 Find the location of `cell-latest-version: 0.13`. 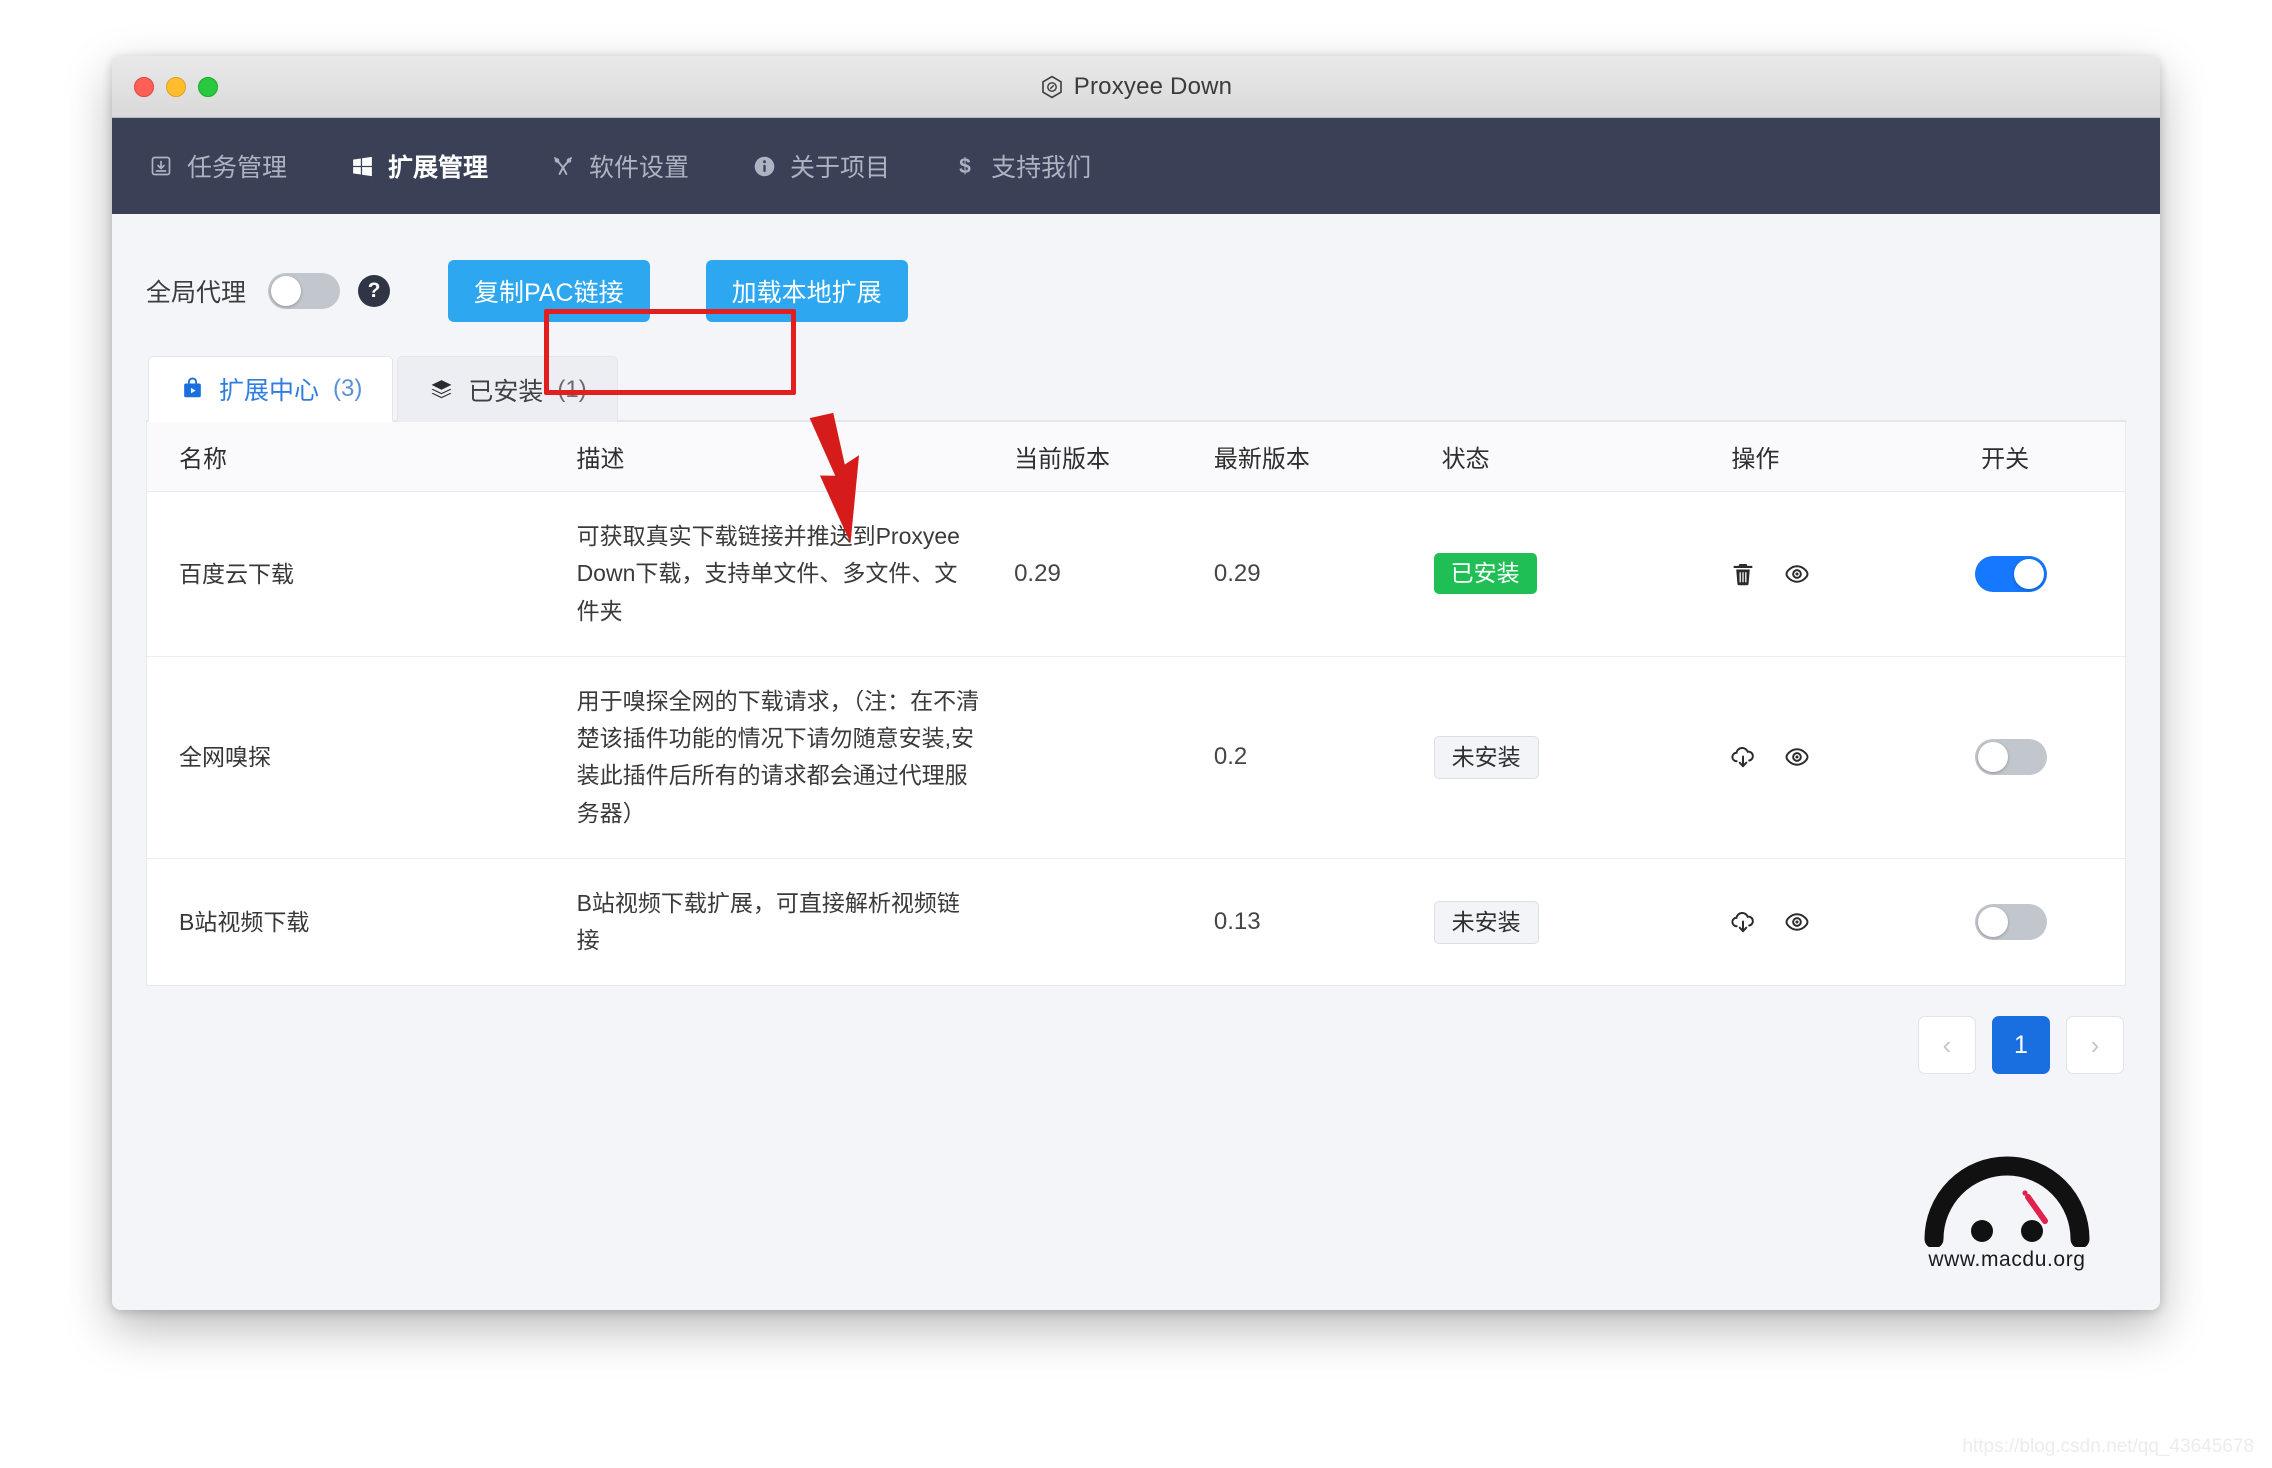

cell-latest-version: 0.13 is located at coordinates (1237, 921).